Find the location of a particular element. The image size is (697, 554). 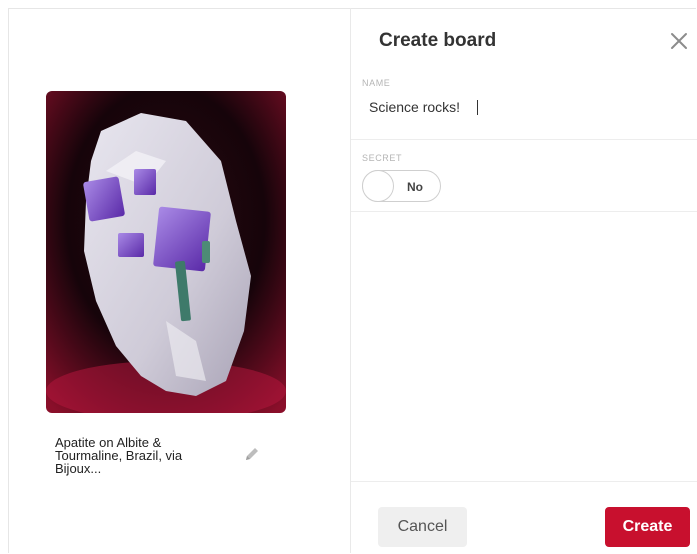

secret-label: SECRET is located at coordinates (382, 158).